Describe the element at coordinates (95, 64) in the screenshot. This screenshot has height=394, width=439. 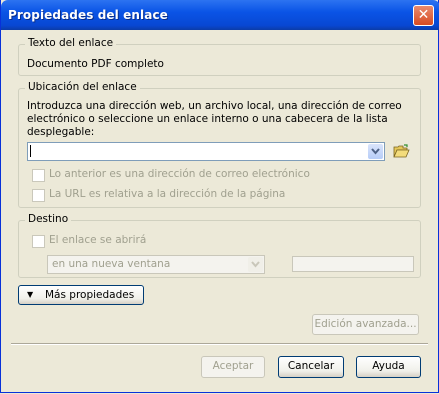
I see `link-text-value: Documento PDF completo` at that location.